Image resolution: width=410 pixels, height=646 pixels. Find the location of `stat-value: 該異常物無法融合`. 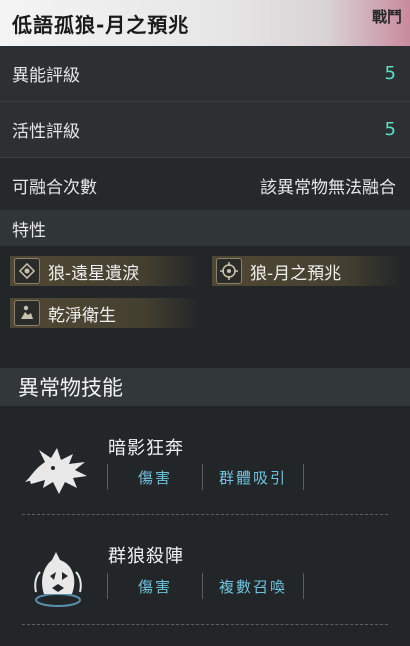

stat-value: 該異常物無法融合 is located at coordinates (328, 188).